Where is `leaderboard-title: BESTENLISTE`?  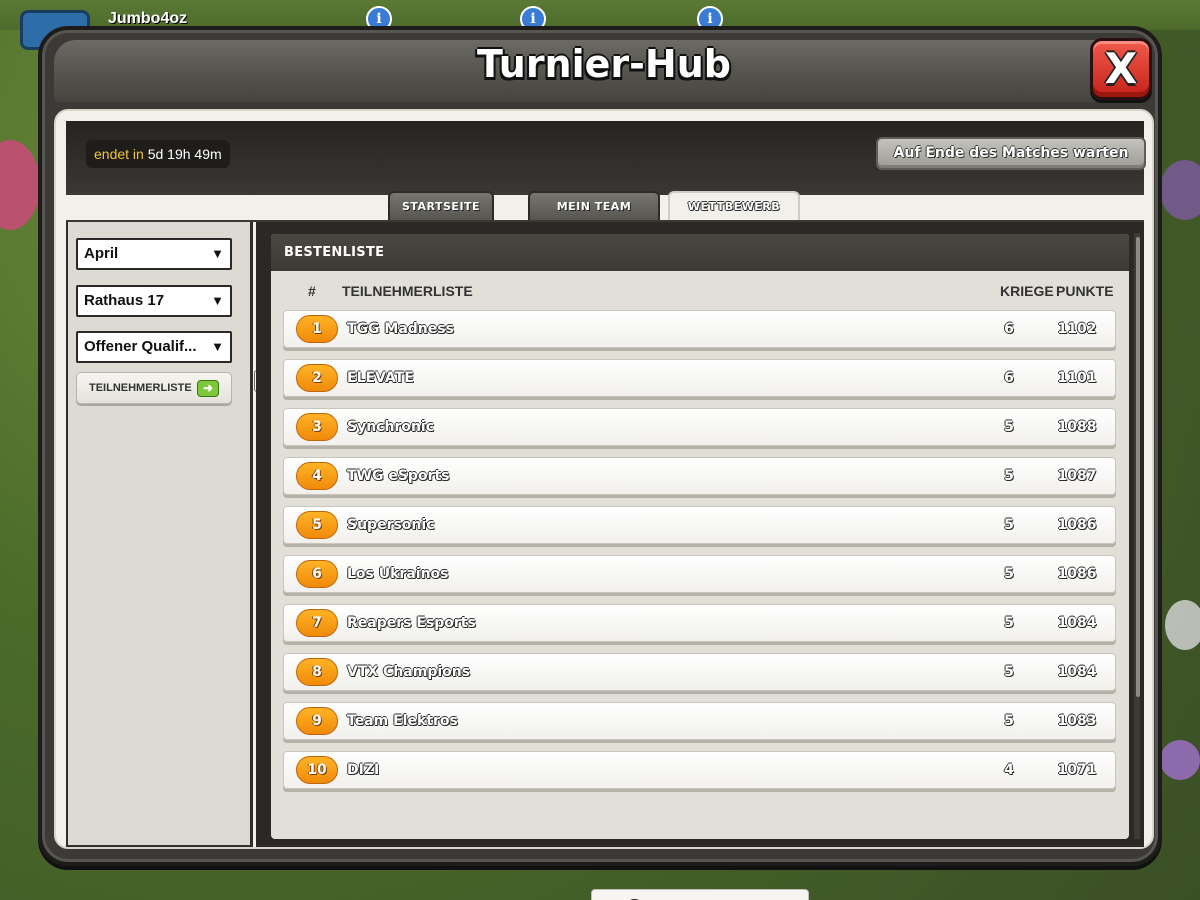 leaderboard-title: BESTENLISTE is located at coordinates (700, 252).